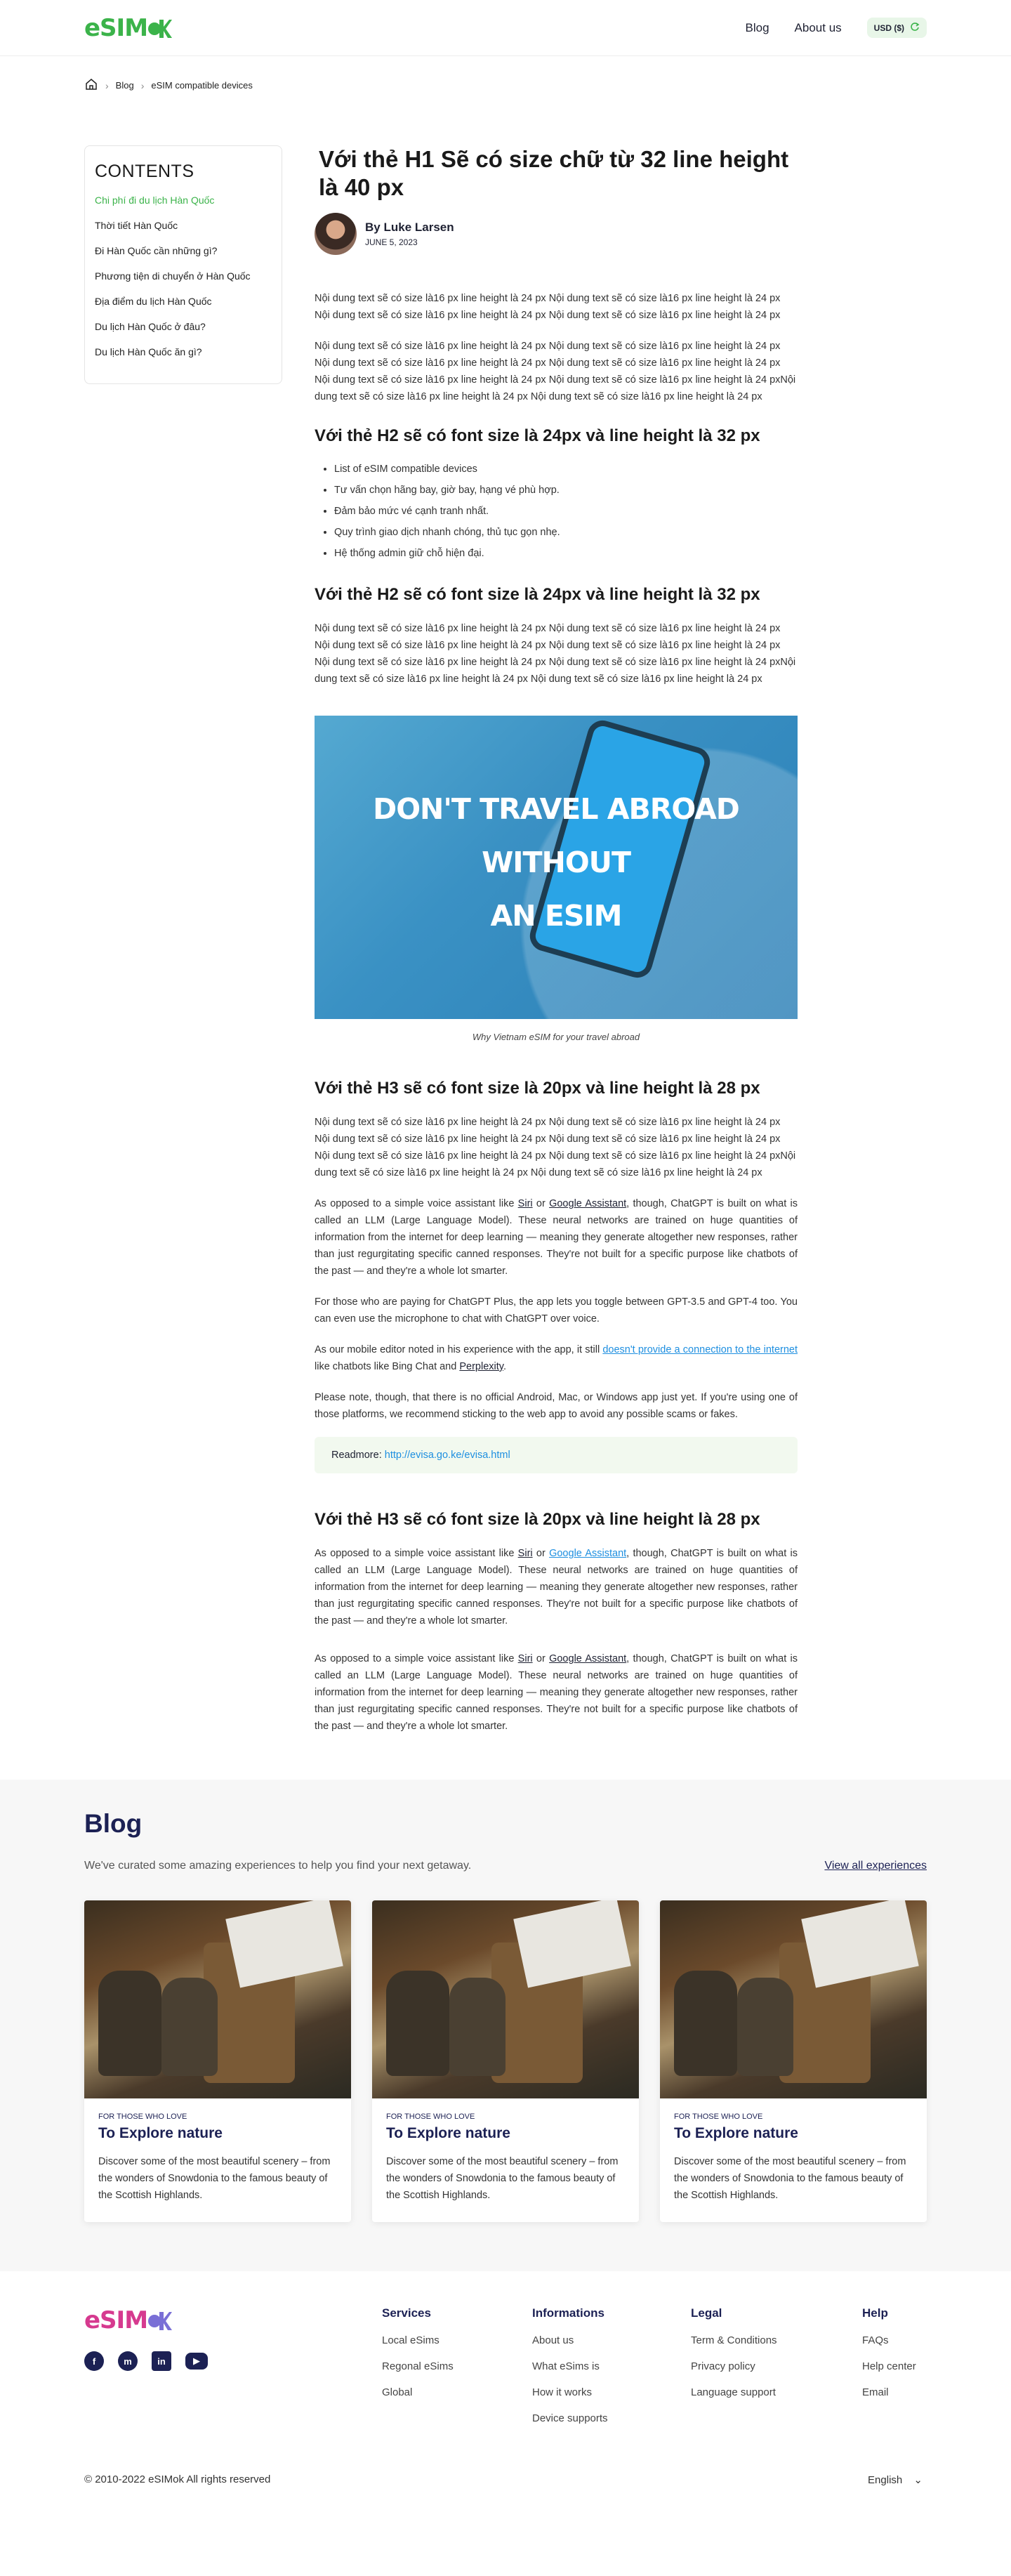 This screenshot has width=1011, height=2576. Describe the element at coordinates (107, 85) in the screenshot. I see `chevron-right-icon: ›` at that location.